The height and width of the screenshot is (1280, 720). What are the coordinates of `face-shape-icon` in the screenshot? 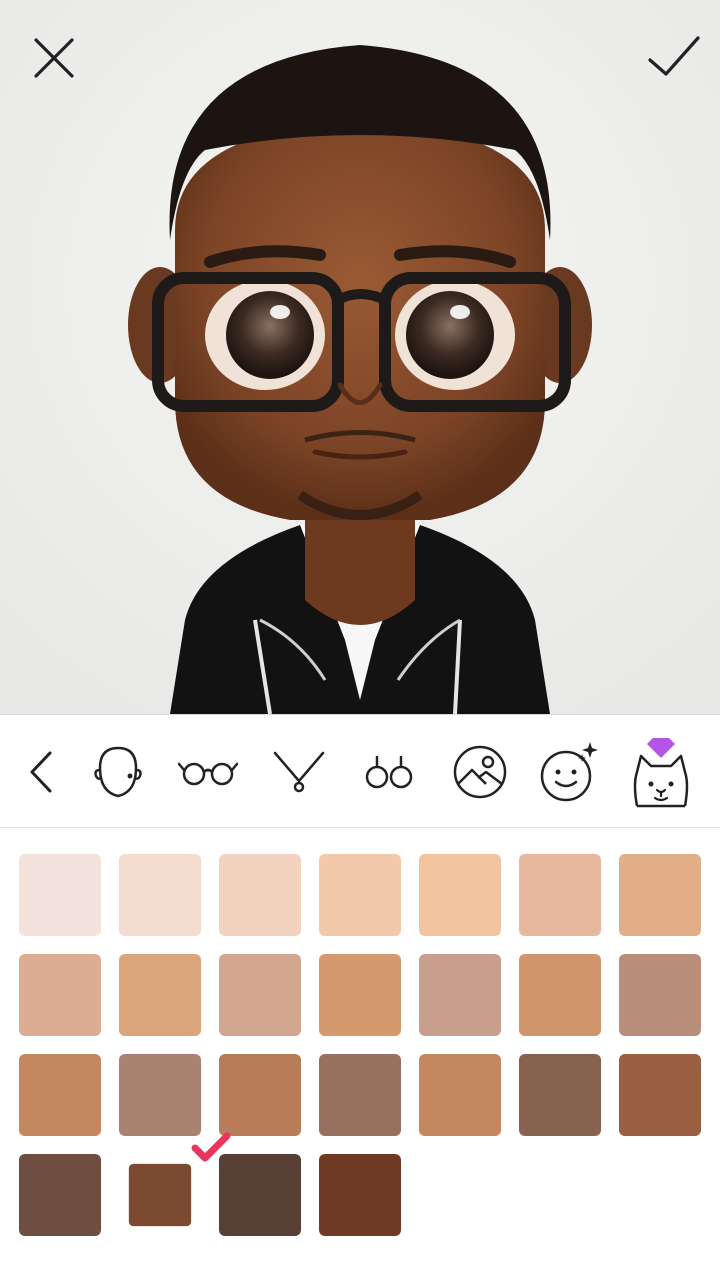 It's located at (118, 772).